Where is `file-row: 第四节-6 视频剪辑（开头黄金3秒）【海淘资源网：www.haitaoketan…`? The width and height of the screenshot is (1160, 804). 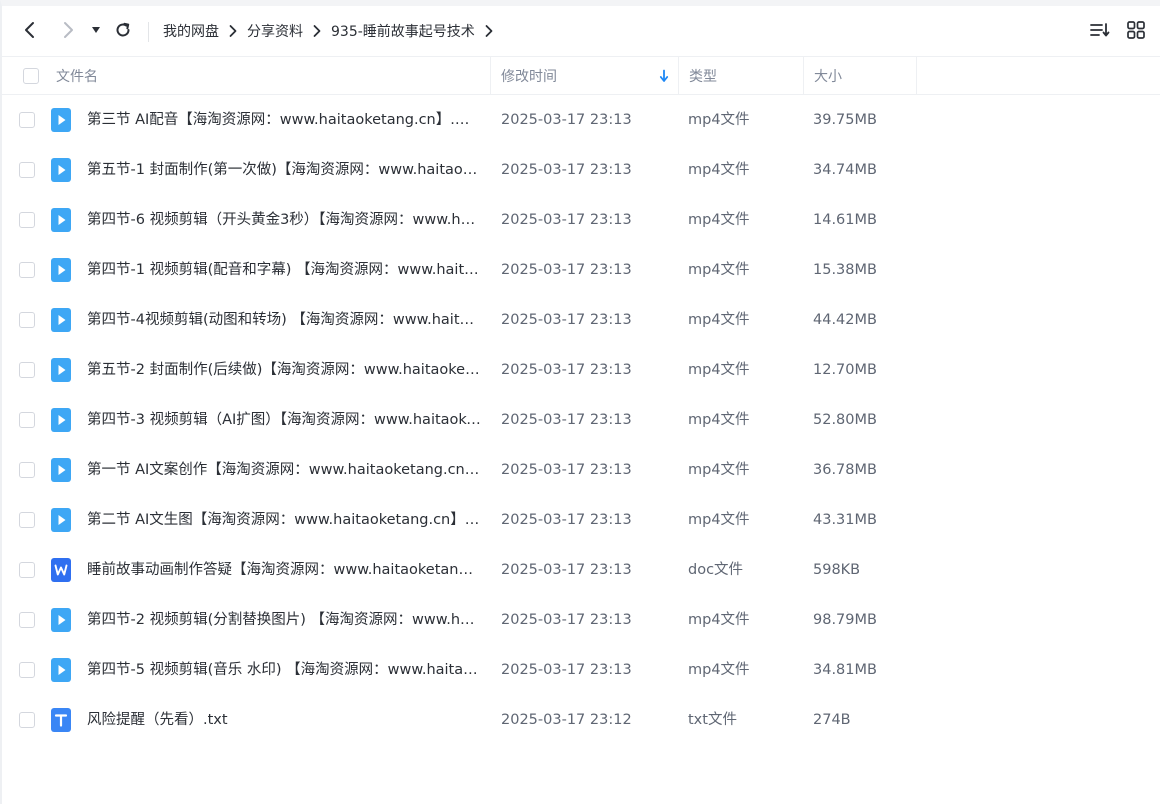 file-row: 第四节-6 视频剪辑（开头黄金3秒）【海淘资源网：www.haitaoketan… is located at coordinates (580, 220).